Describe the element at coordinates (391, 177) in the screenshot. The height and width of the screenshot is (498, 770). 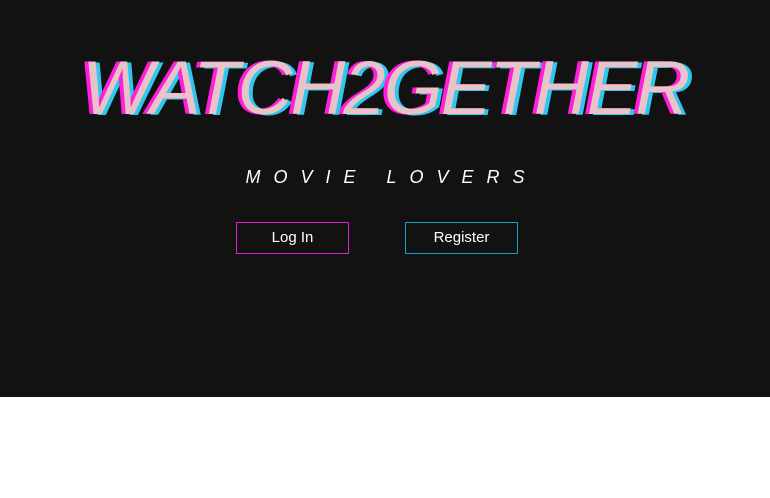
I see `tagline: MOVIE LOVERS` at that location.